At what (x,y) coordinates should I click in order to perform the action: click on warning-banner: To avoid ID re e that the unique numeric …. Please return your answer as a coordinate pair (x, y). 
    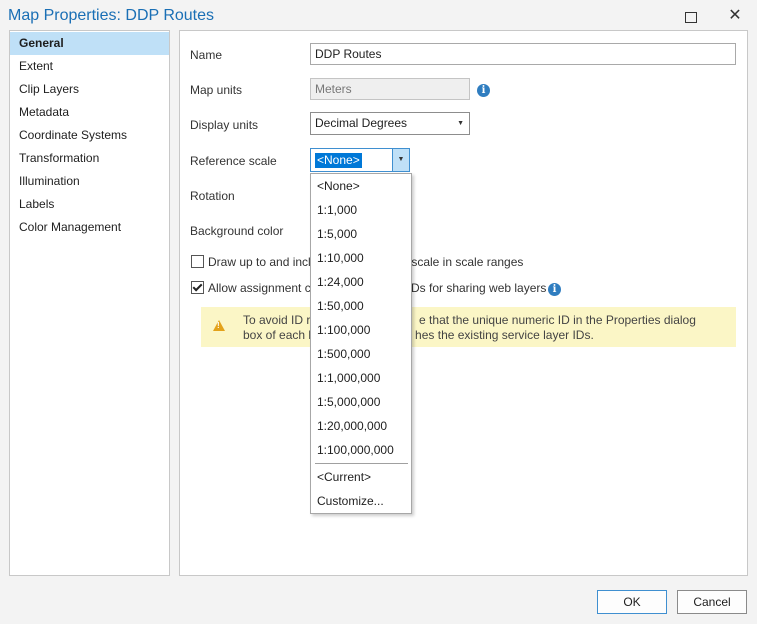
    Looking at the image, I should click on (468, 327).